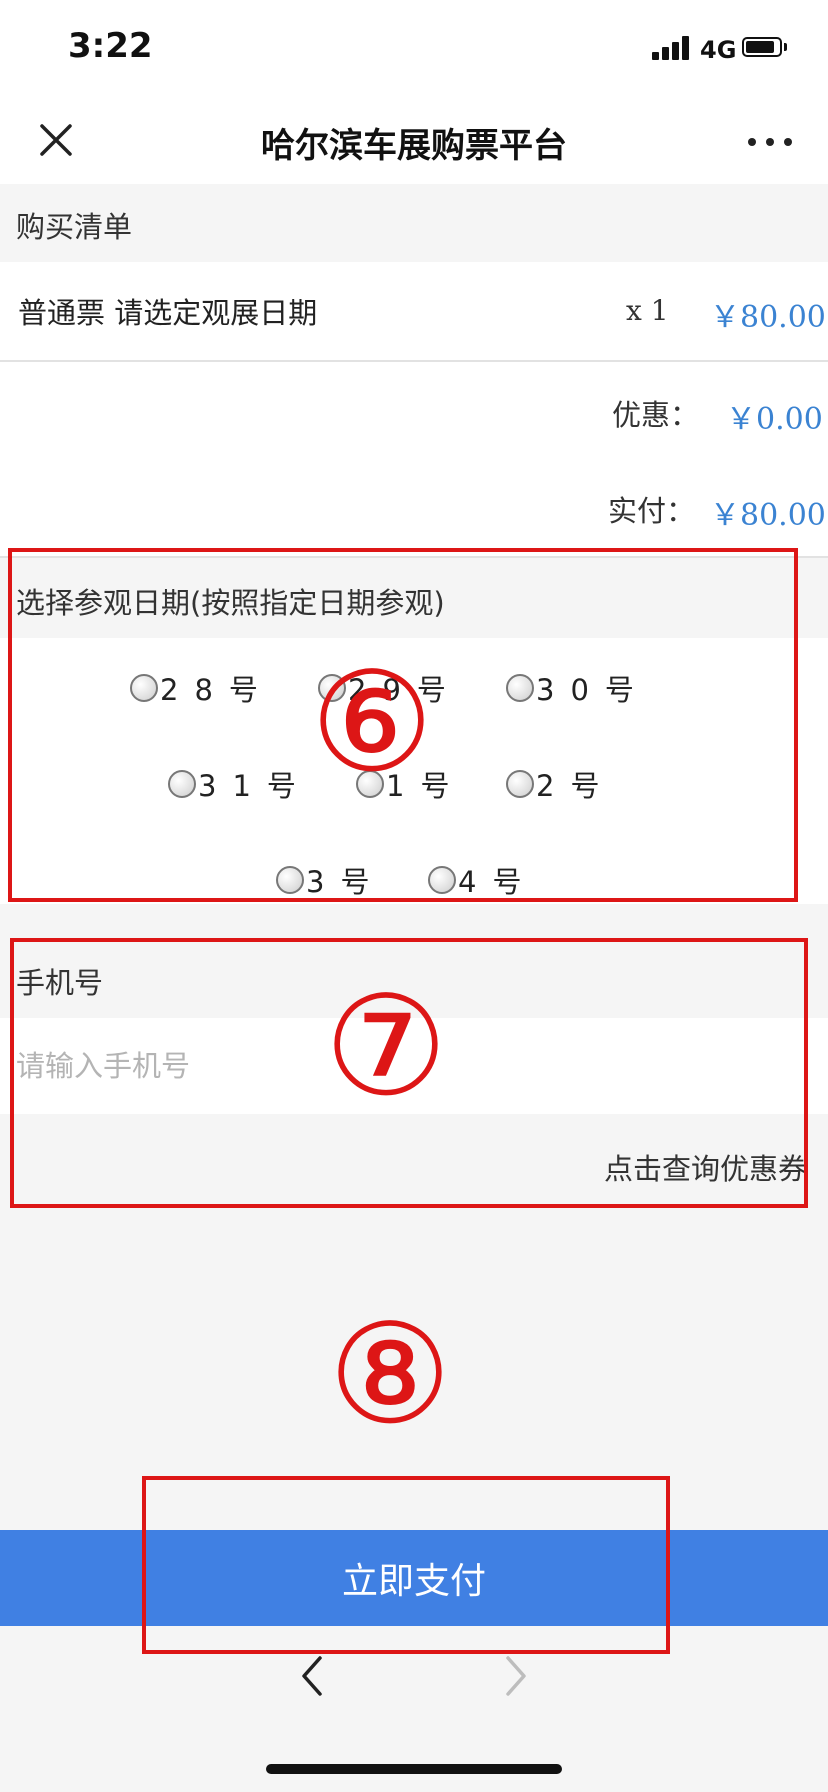 This screenshot has height=1792, width=828. Describe the element at coordinates (652, 511) in the screenshot. I see `paid-label: 实付：` at that location.